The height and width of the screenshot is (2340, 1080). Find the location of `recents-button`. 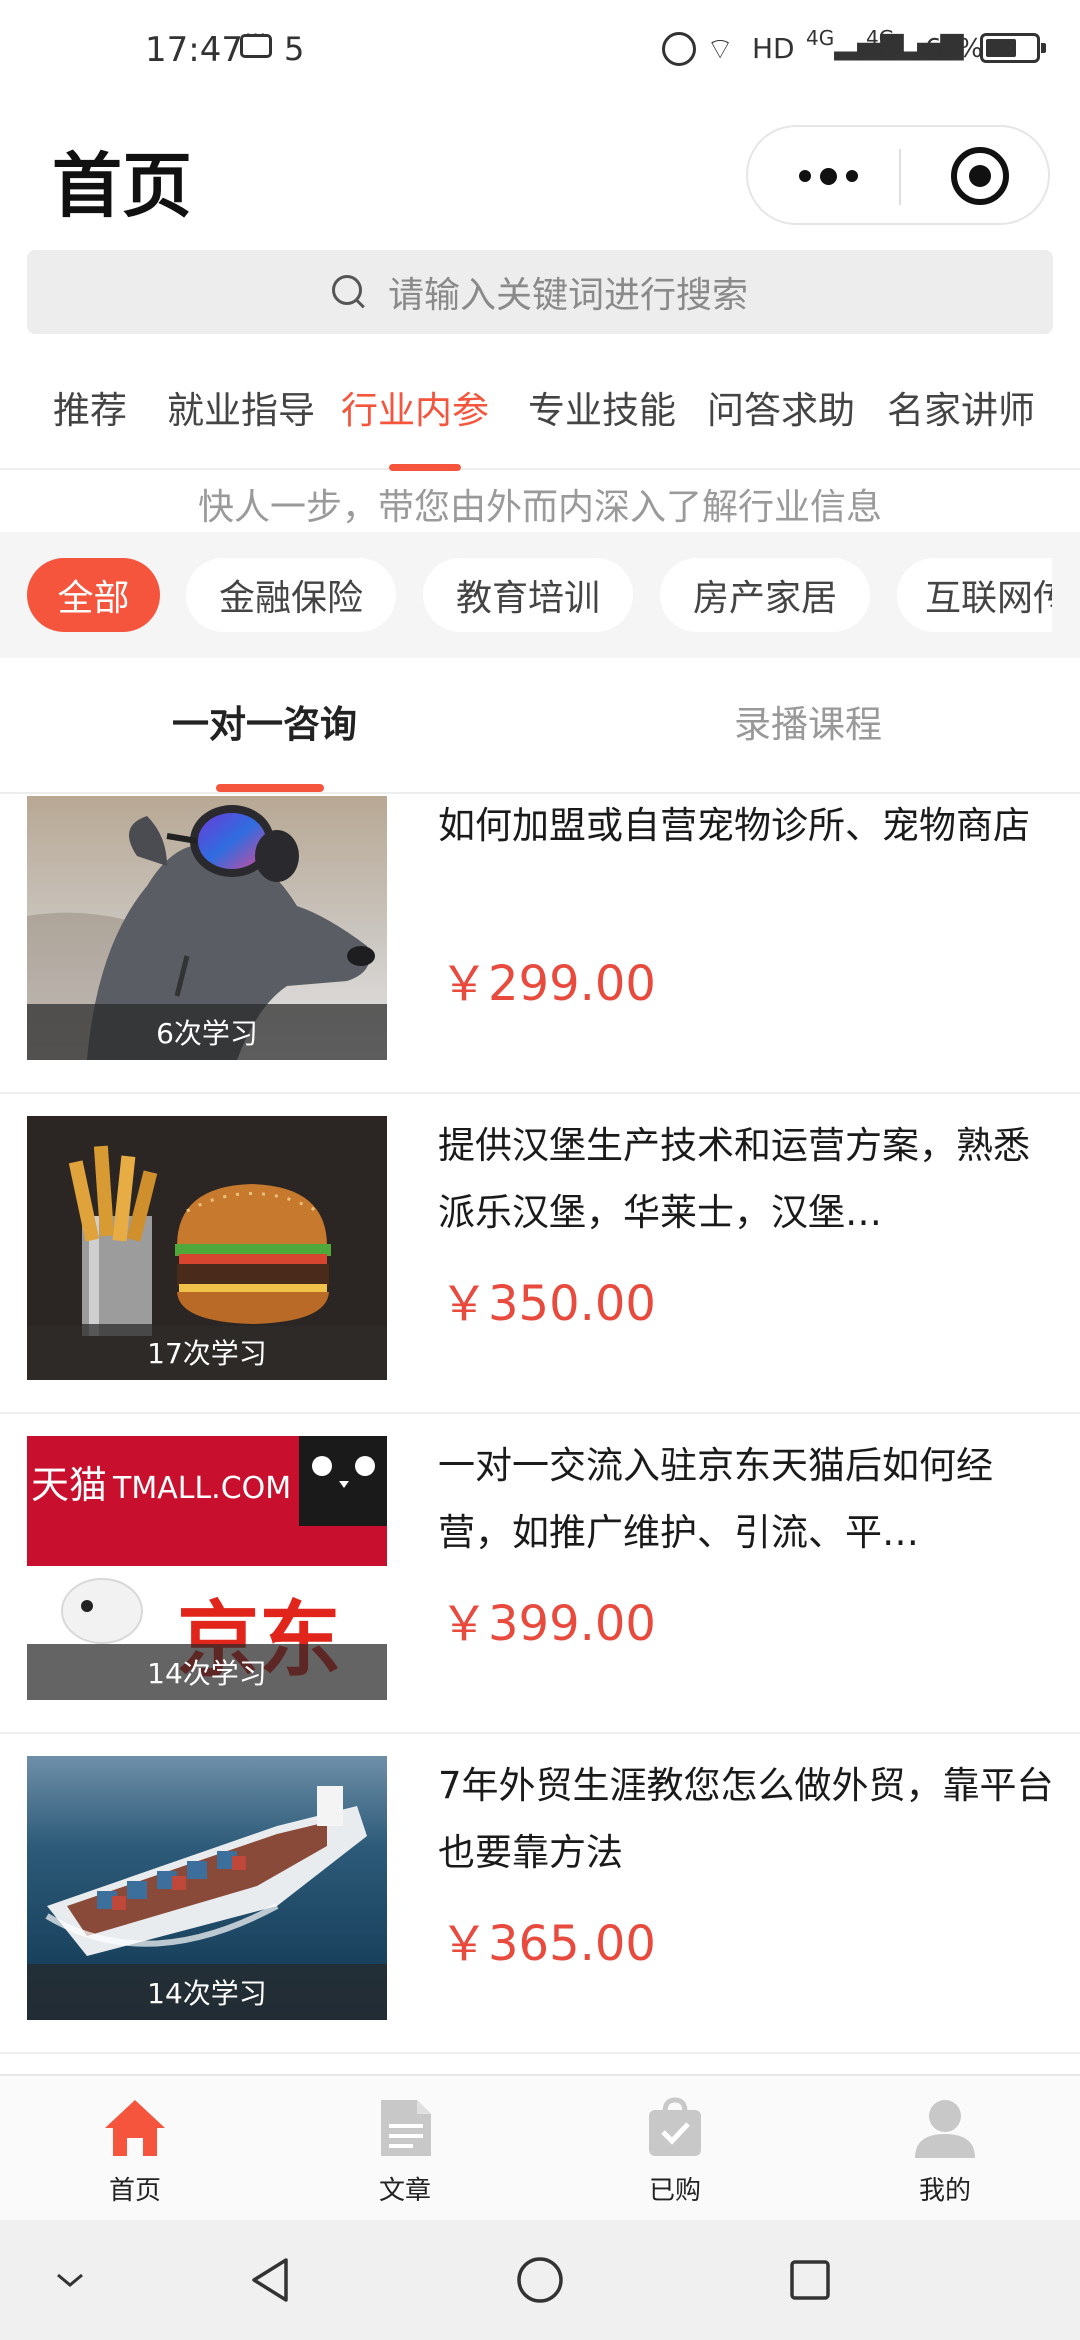

recents-button is located at coordinates (810, 2280).